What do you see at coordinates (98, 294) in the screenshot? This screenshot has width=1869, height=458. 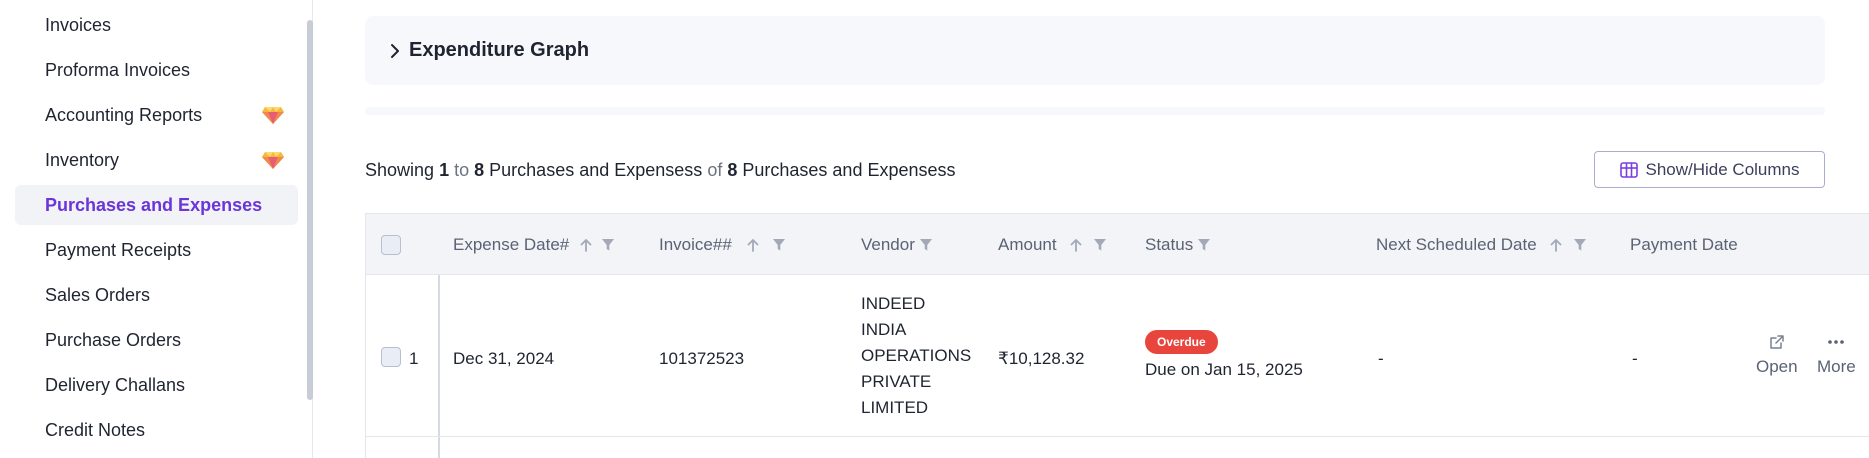 I see `sidebar-item-label: Sales Orders` at bounding box center [98, 294].